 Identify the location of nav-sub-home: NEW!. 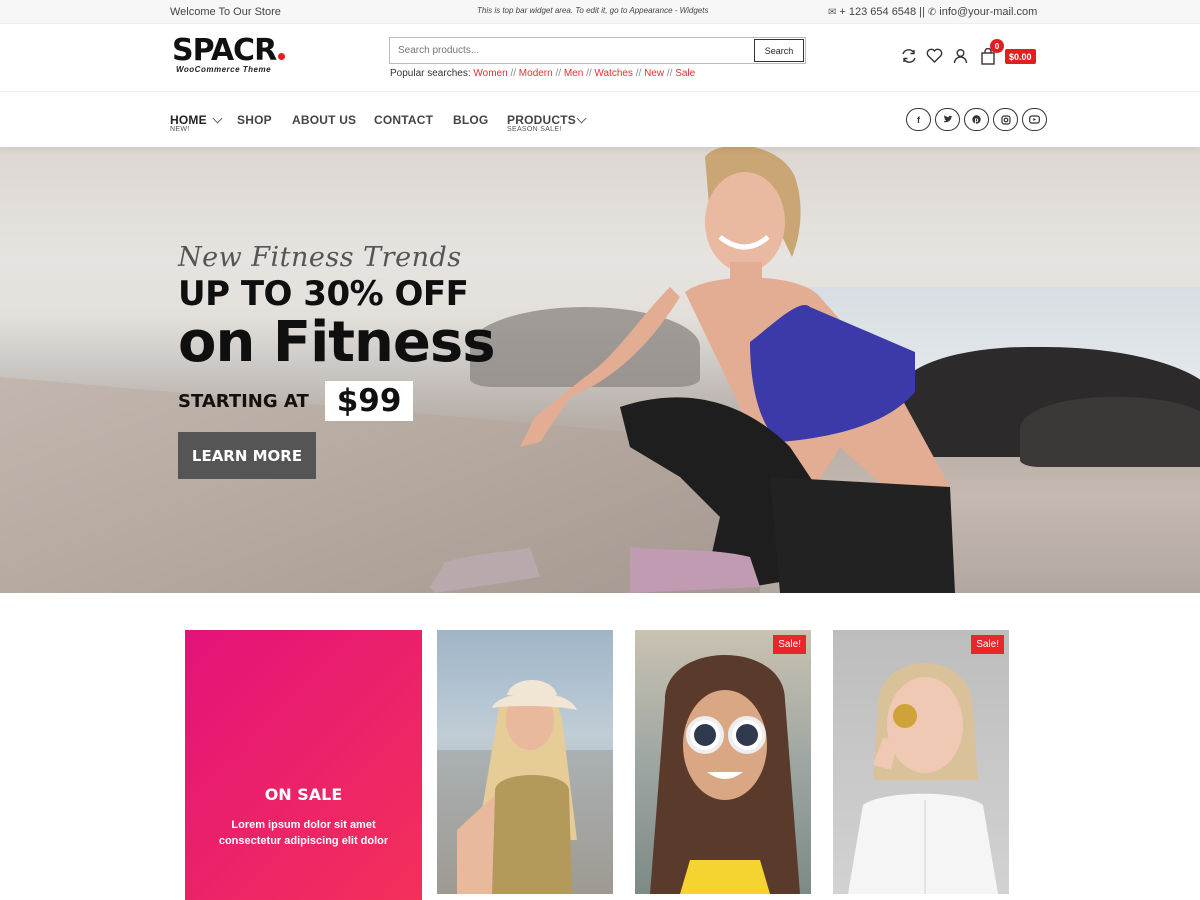
(180, 129).